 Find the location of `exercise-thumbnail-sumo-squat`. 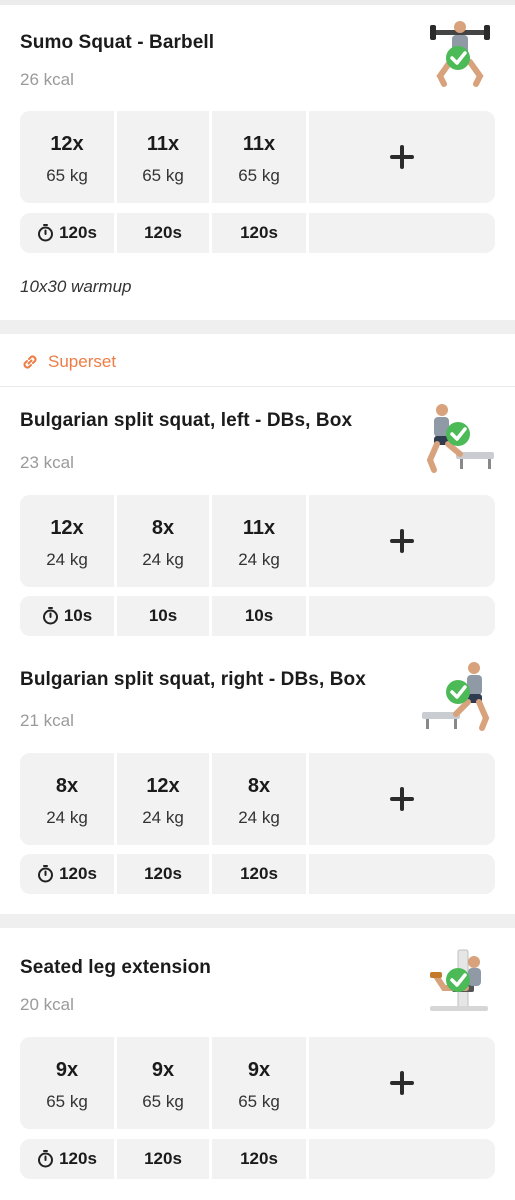

exercise-thumbnail-sumo-squat is located at coordinates (460, 54).